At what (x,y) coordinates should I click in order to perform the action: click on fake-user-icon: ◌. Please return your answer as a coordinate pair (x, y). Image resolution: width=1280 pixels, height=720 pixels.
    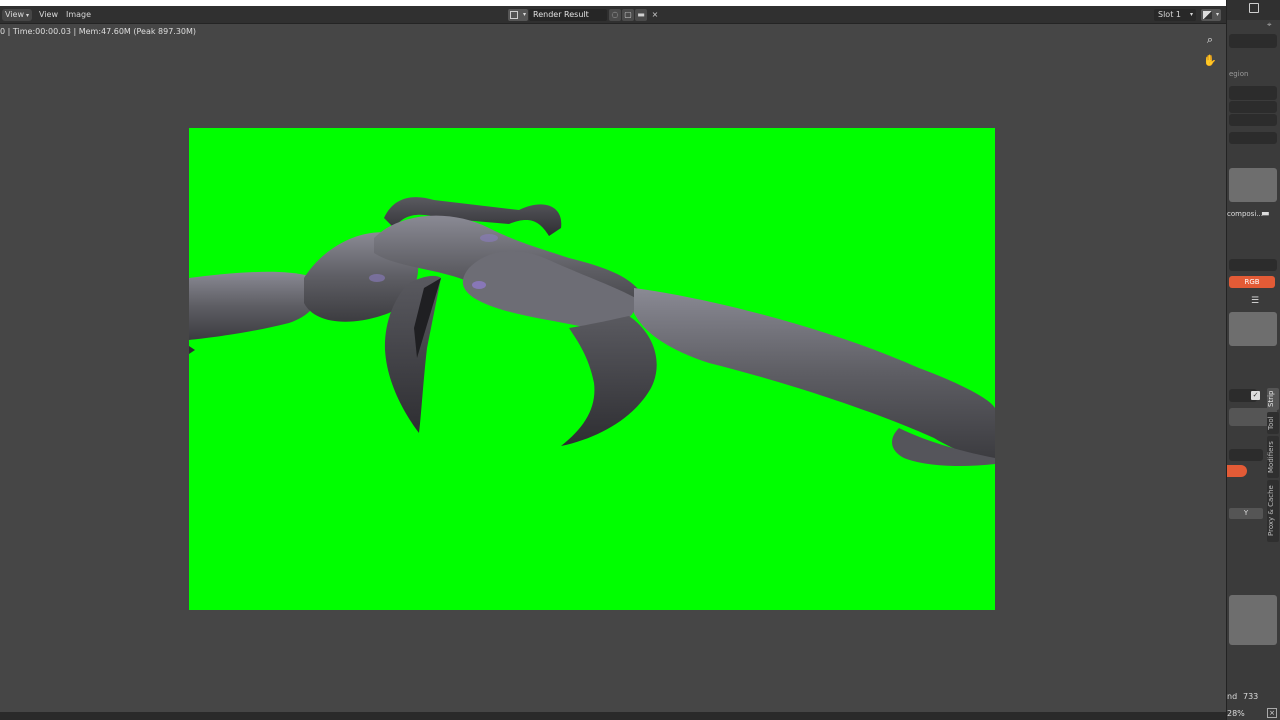
    Looking at the image, I should click on (615, 15).